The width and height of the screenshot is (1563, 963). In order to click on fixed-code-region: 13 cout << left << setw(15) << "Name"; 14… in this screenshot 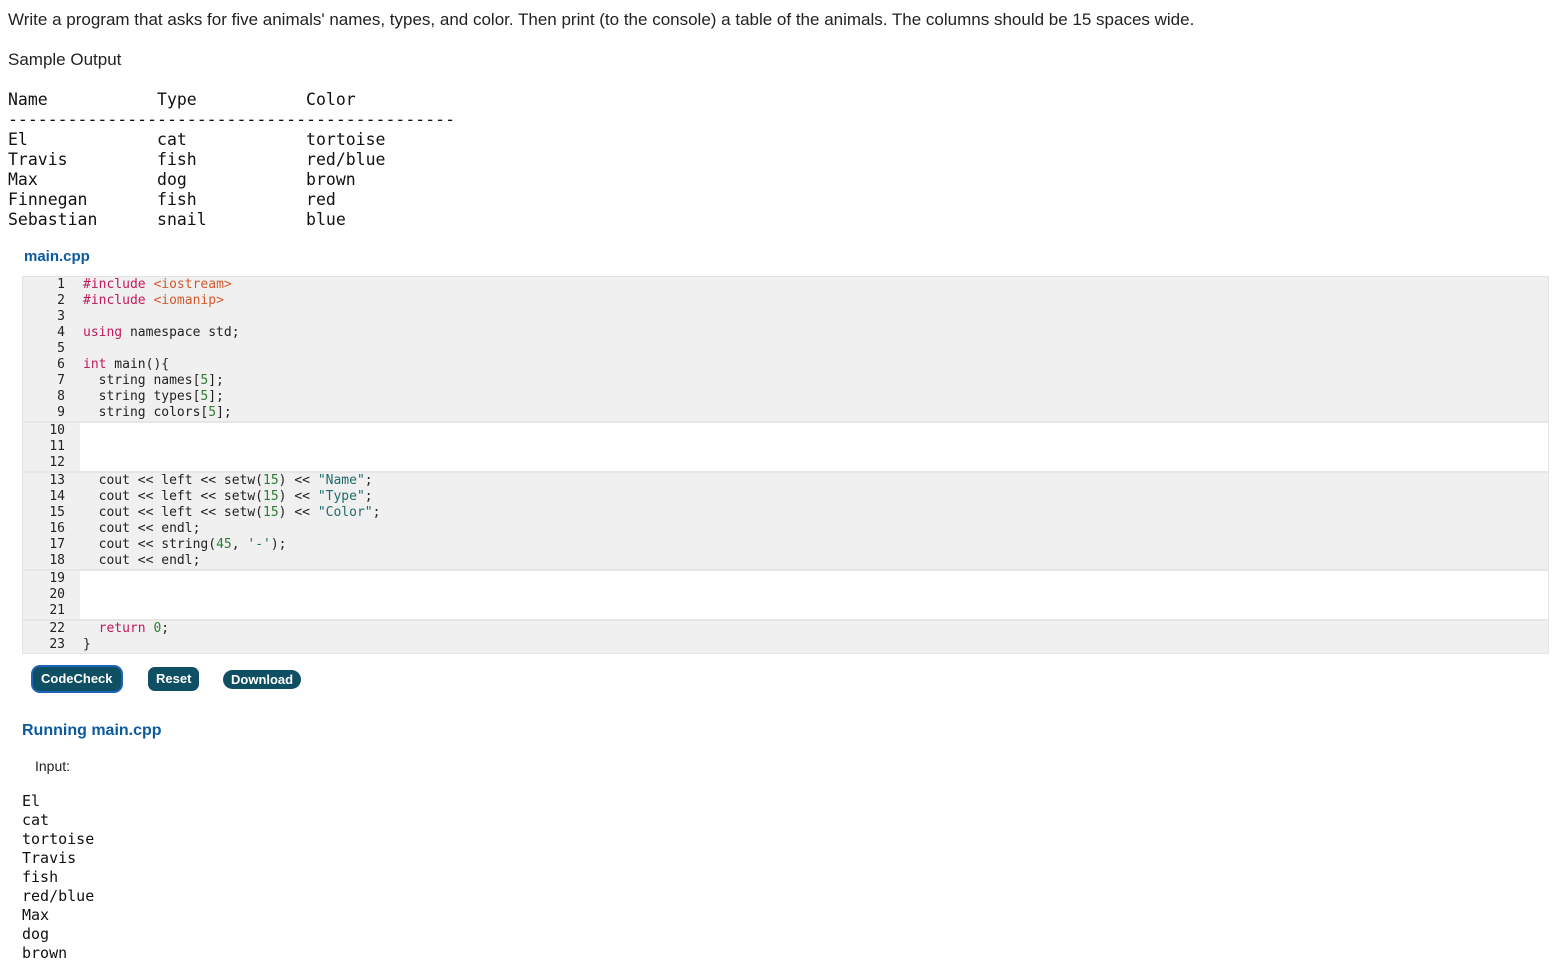, I will do `click(785, 521)`.